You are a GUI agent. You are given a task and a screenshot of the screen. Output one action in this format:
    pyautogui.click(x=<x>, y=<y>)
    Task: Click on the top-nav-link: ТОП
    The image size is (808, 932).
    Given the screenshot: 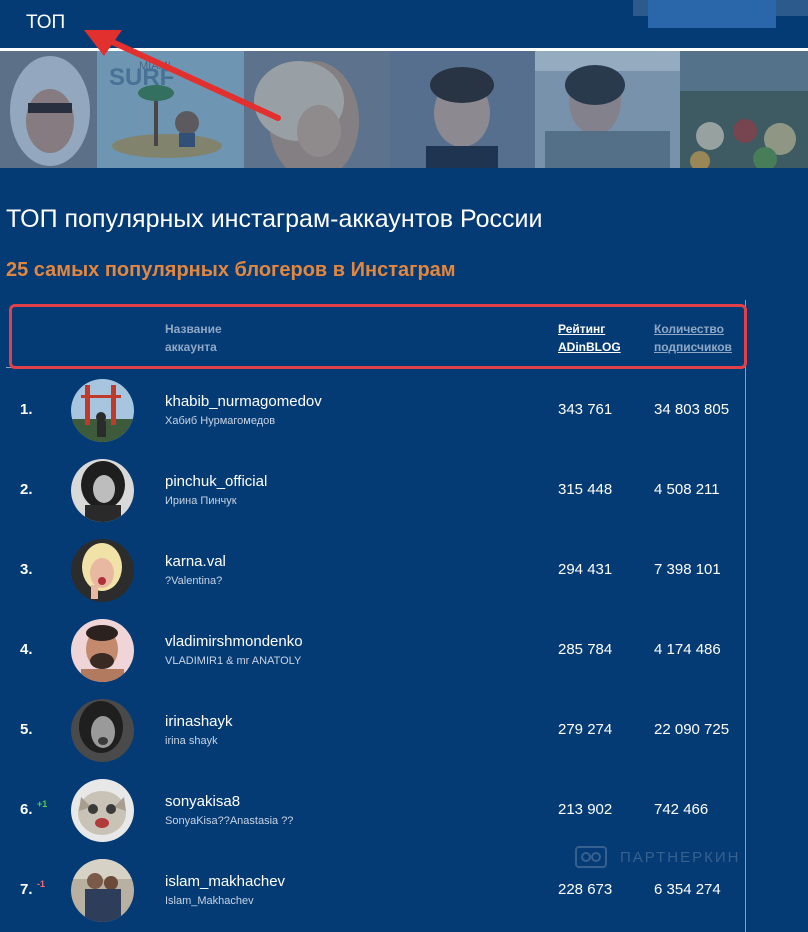 What is the action you would take?
    pyautogui.click(x=45, y=23)
    